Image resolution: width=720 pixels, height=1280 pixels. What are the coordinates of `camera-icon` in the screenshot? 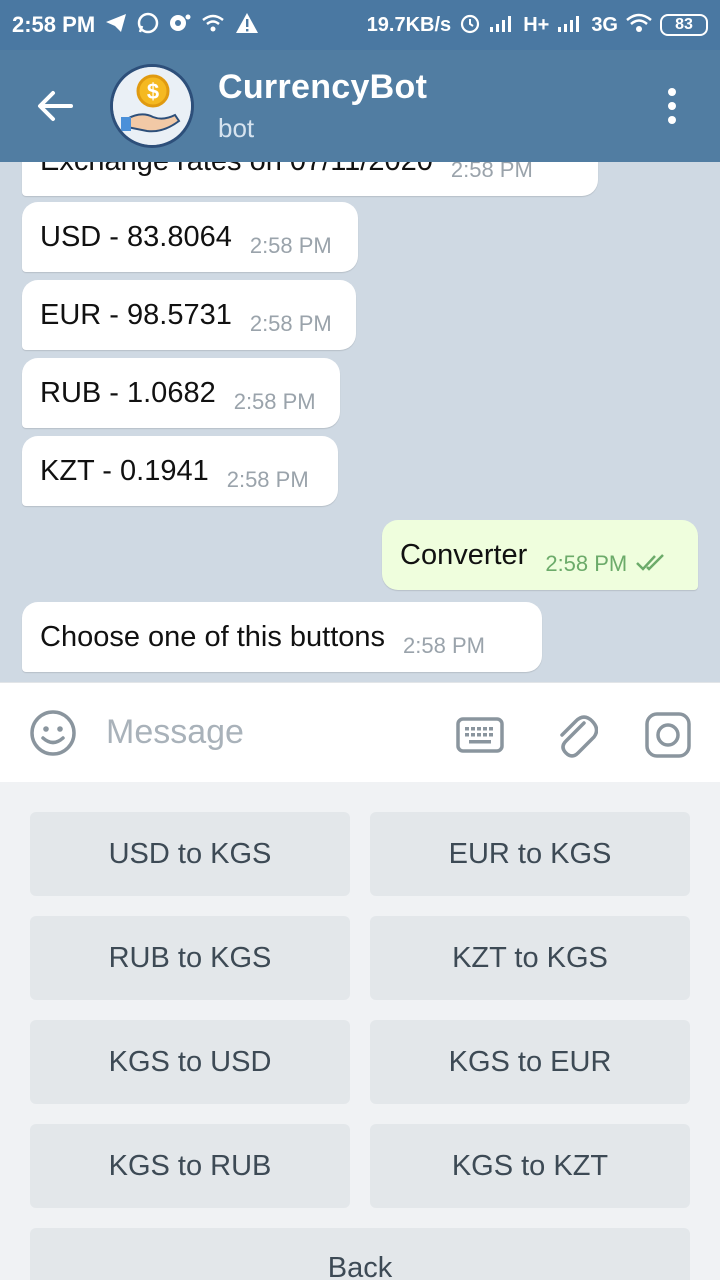 It's located at (668, 735).